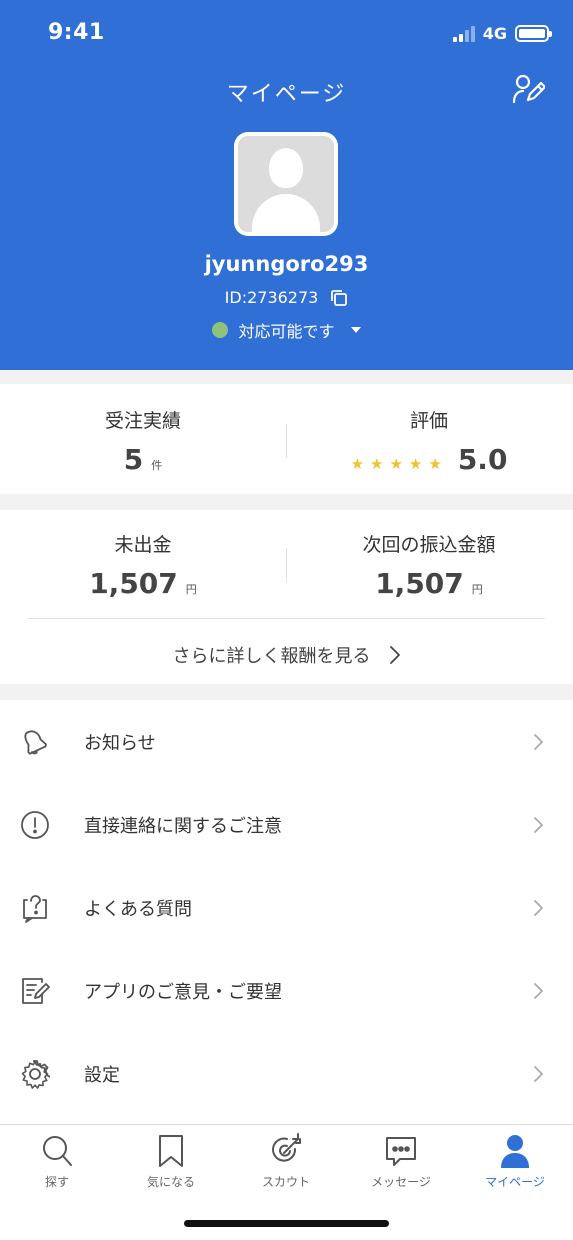 The height and width of the screenshot is (1240, 573). I want to click on username: jyunngoro293, so click(286, 264).